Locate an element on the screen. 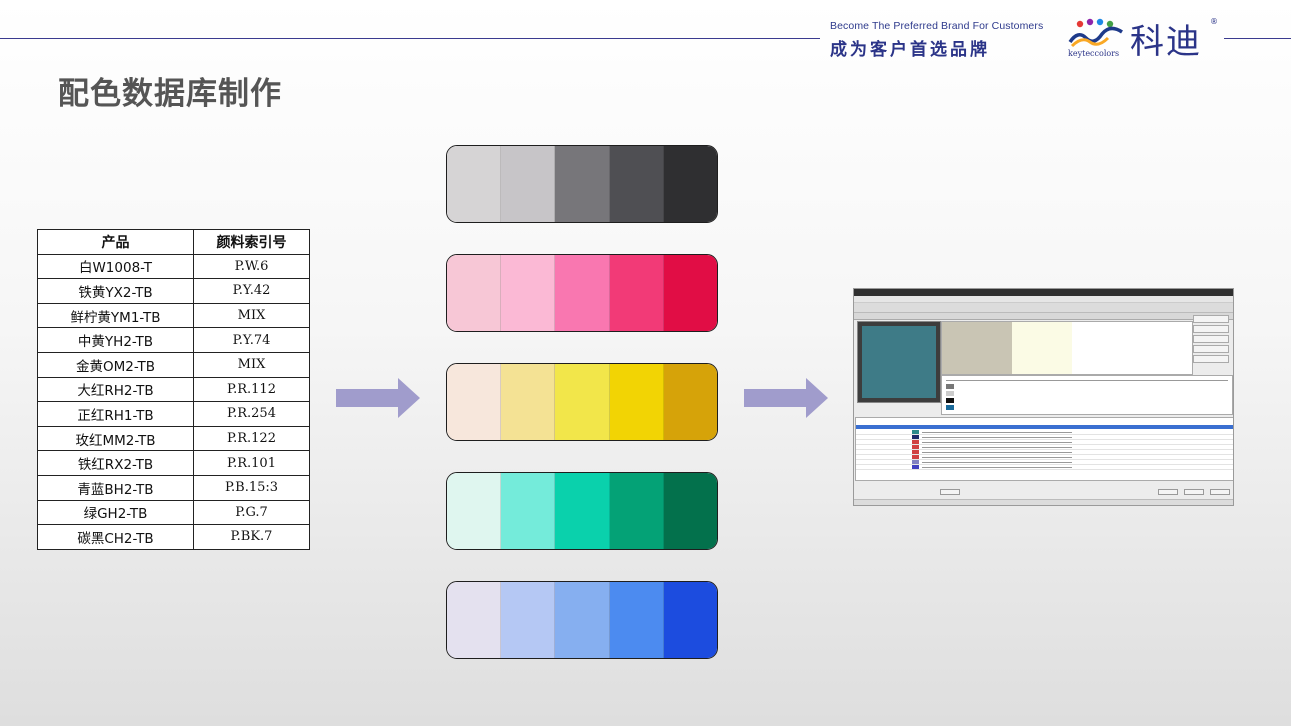 The width and height of the screenshot is (1291, 726). pigment-index-cell: P.Y.74 is located at coordinates (251, 340).